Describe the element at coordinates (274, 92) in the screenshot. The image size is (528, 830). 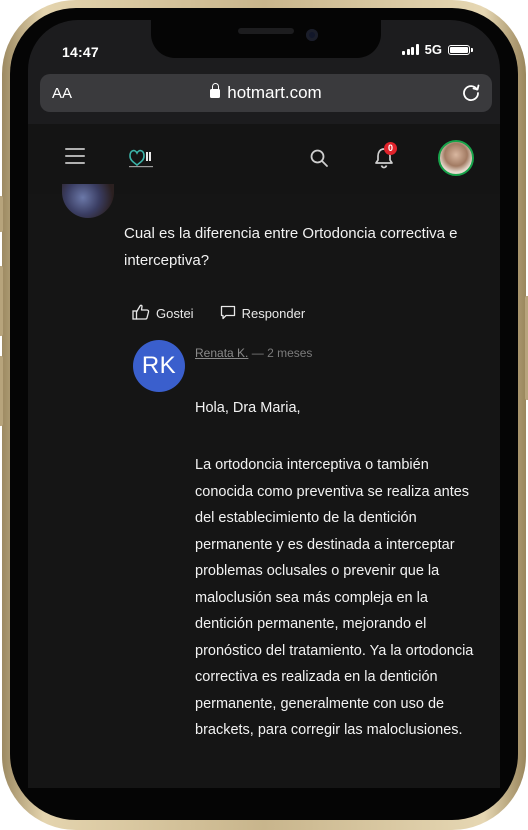
I see `url-domain: hotmart.com` at that location.